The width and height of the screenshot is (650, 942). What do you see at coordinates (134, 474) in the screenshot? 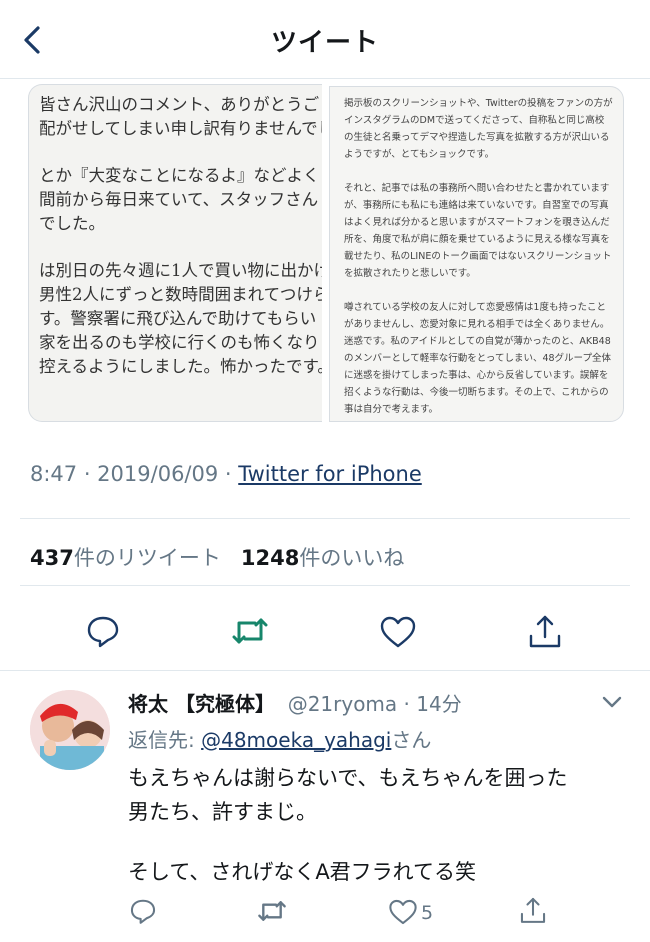
I see `time-date: 8:47 · 2019/06/09 ·` at bounding box center [134, 474].